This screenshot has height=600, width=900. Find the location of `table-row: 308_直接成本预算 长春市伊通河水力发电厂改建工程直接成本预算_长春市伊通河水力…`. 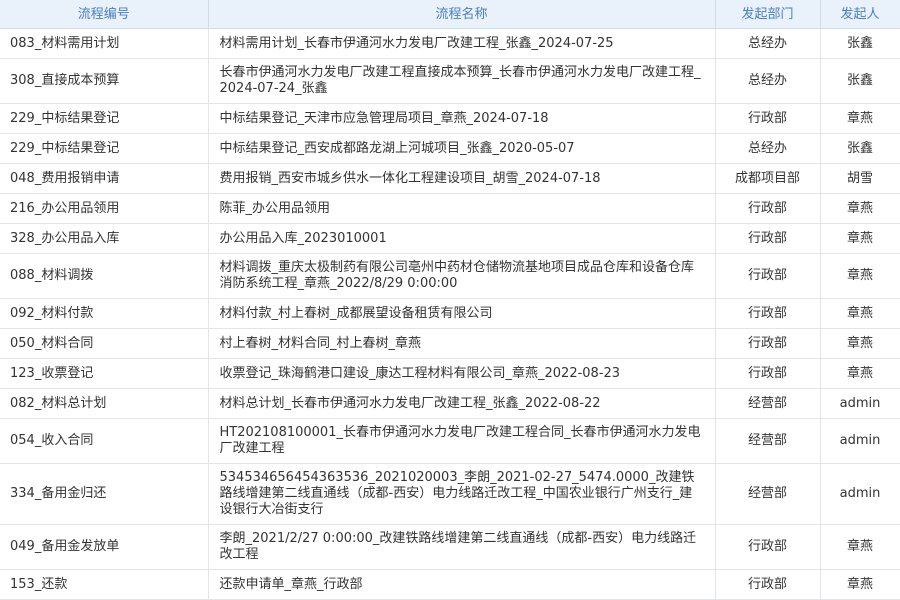

table-row: 308_直接成本预算 长春市伊通河水力发电厂改建工程直接成本预算_长春市伊通河水力… is located at coordinates (450, 81).